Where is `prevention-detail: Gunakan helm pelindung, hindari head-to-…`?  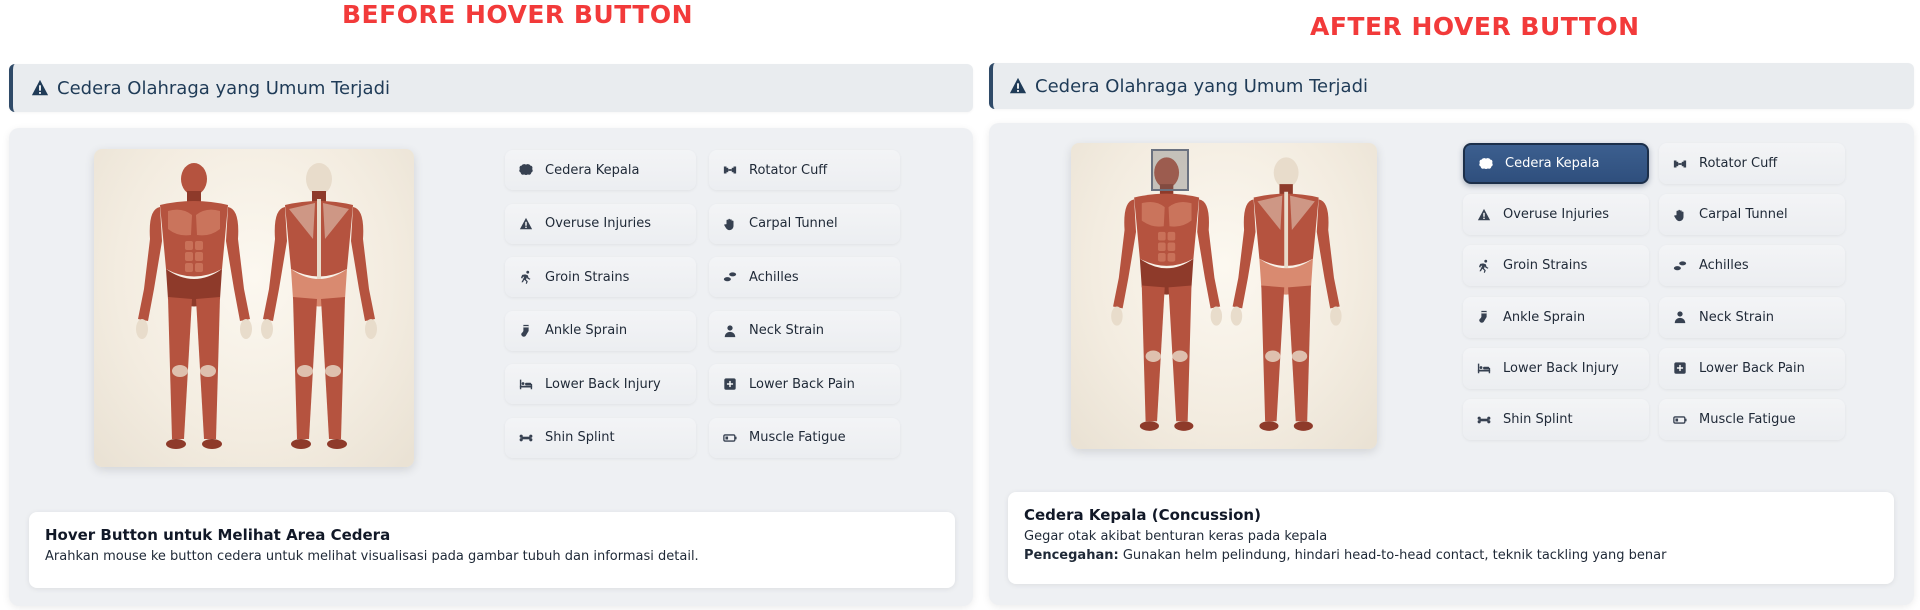
prevention-detail: Gunakan helm pelindung, hindari head-to-… is located at coordinates (1392, 555).